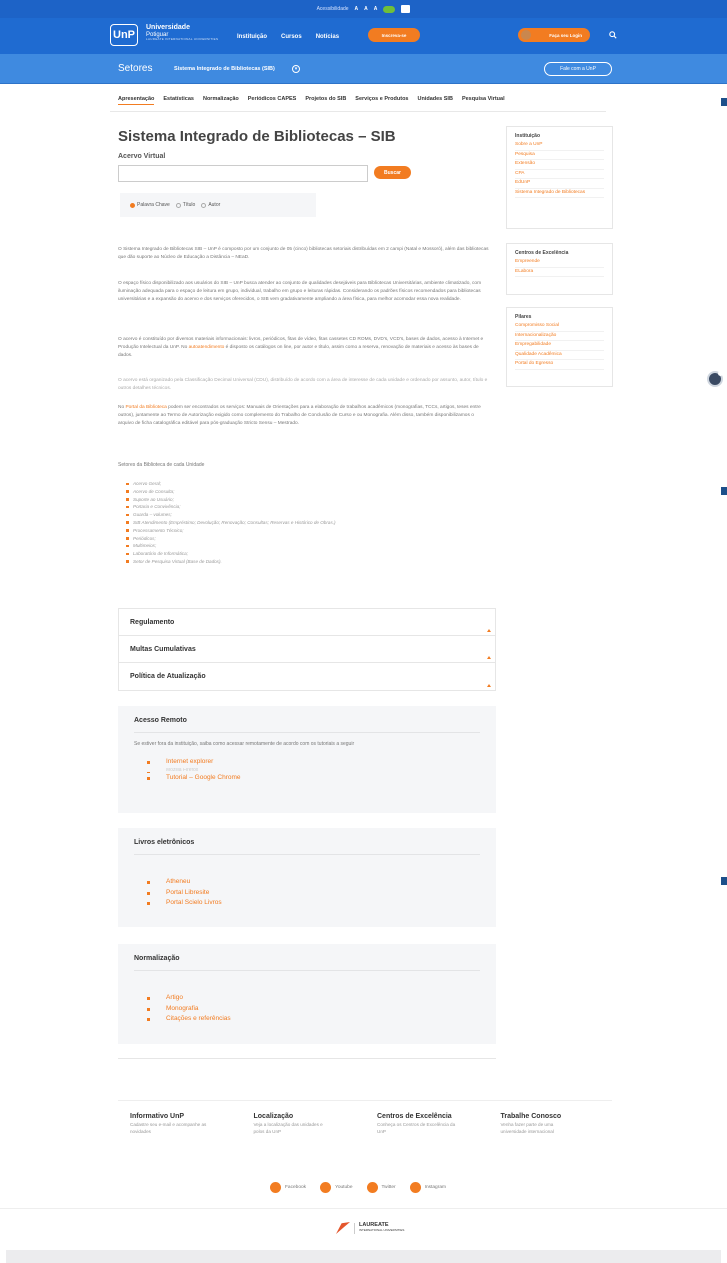  Describe the element at coordinates (613, 35) in the screenshot. I see `search-icon` at that location.